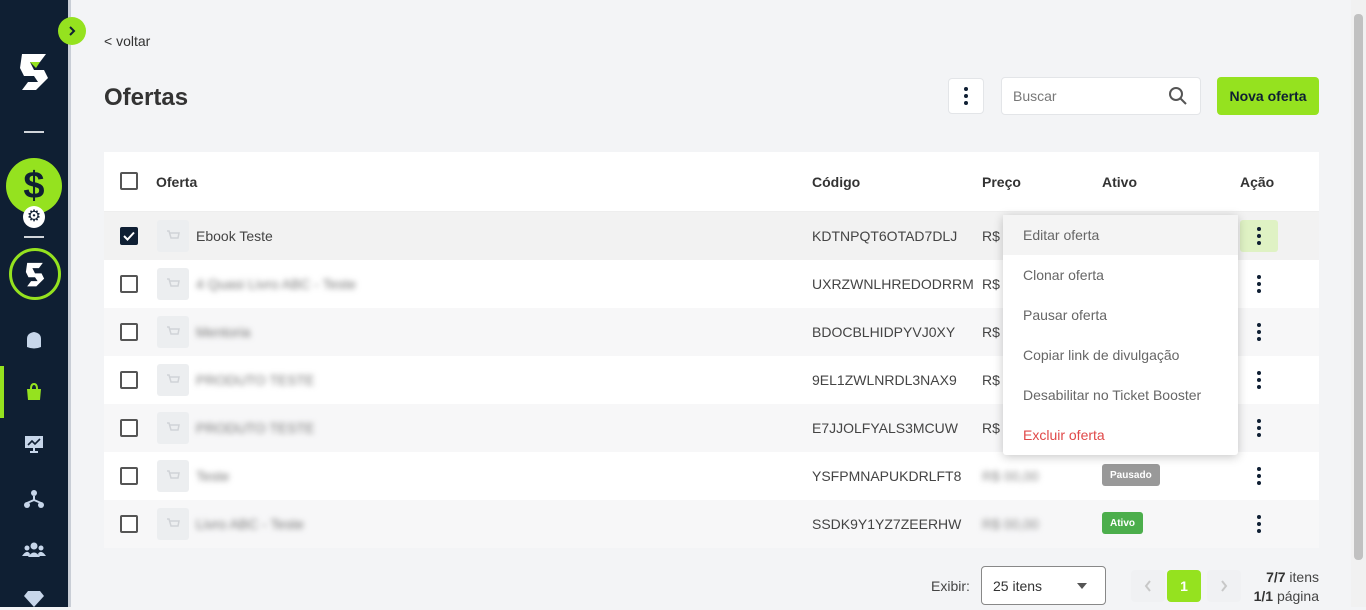  I want to click on menu-item-pause-offer: Pausar oferta, so click(1120, 315).